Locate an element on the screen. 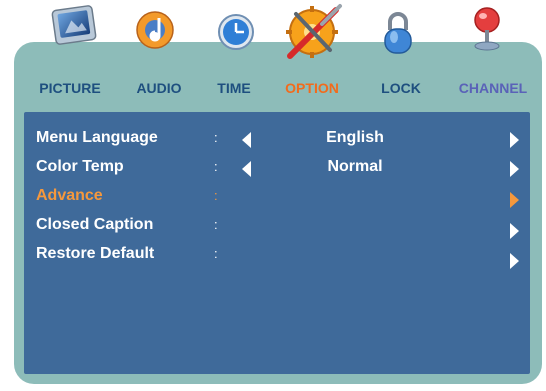 The height and width of the screenshot is (391, 546). menu-item-restore-default: Restore Default : is located at coordinates (277, 256).